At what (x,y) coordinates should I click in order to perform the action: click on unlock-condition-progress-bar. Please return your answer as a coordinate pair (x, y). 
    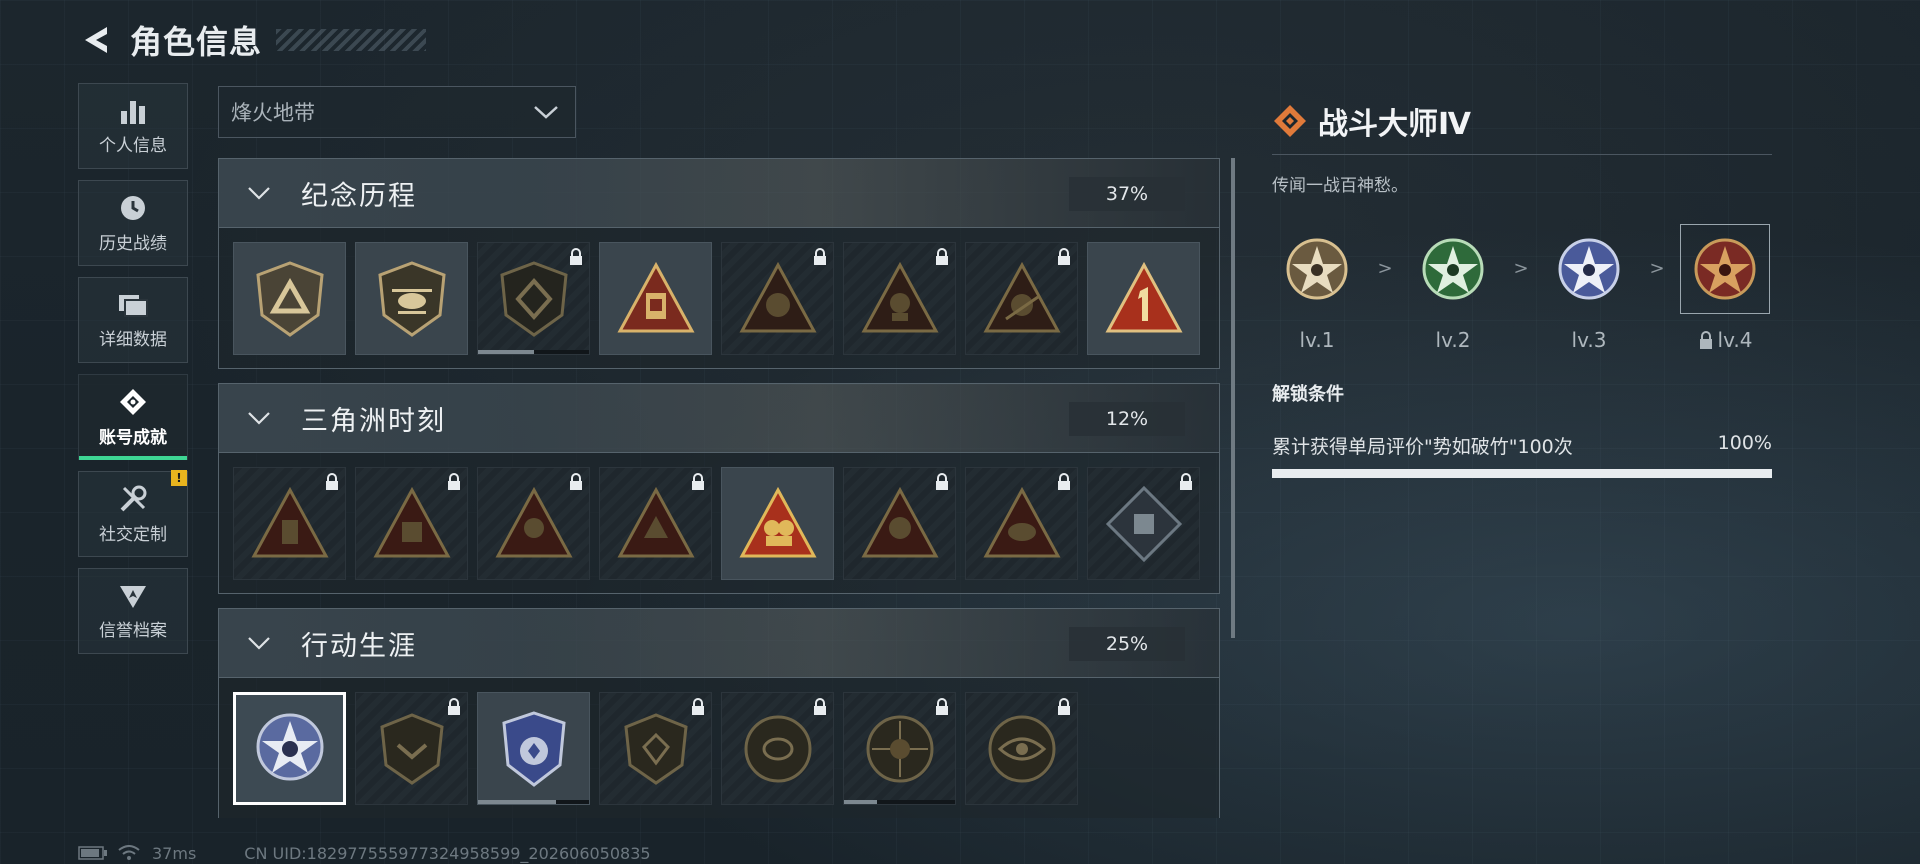
    Looking at the image, I should click on (1522, 473).